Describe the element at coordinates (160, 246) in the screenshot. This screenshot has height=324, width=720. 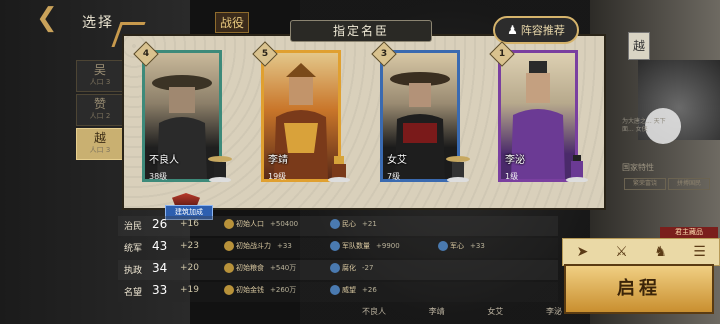
I see `stat-value: 43` at that location.